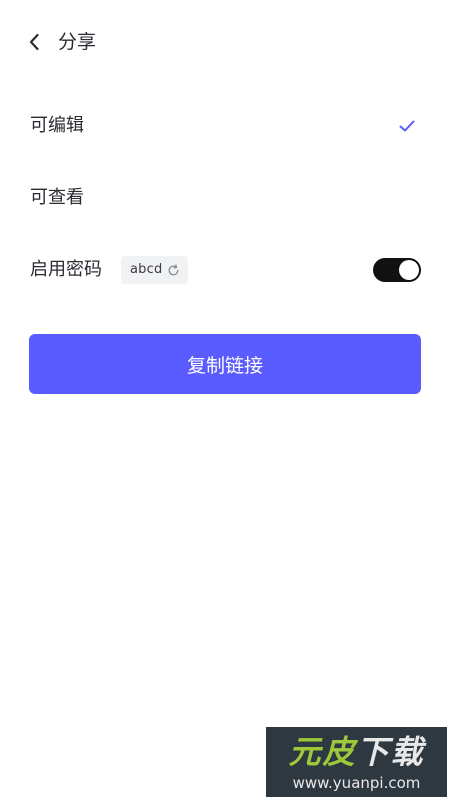  I want to click on chevron-left-icon, so click(34, 42).